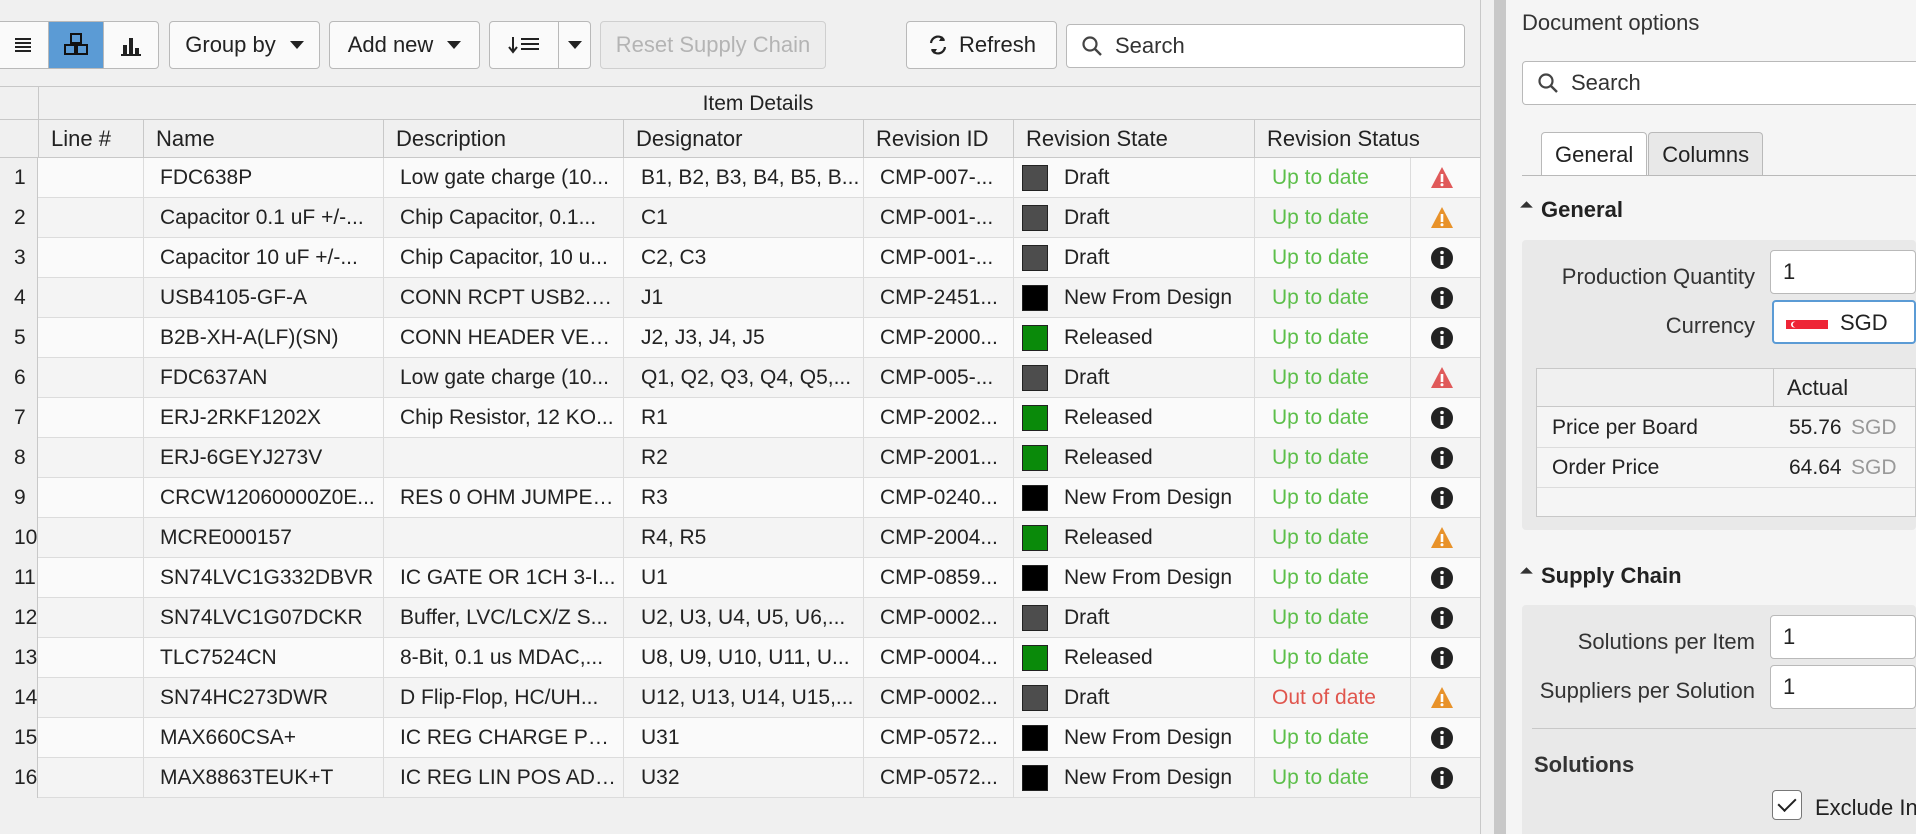 The width and height of the screenshot is (1916, 834). What do you see at coordinates (575, 45) in the screenshot?
I see `chevron-down-icon` at bounding box center [575, 45].